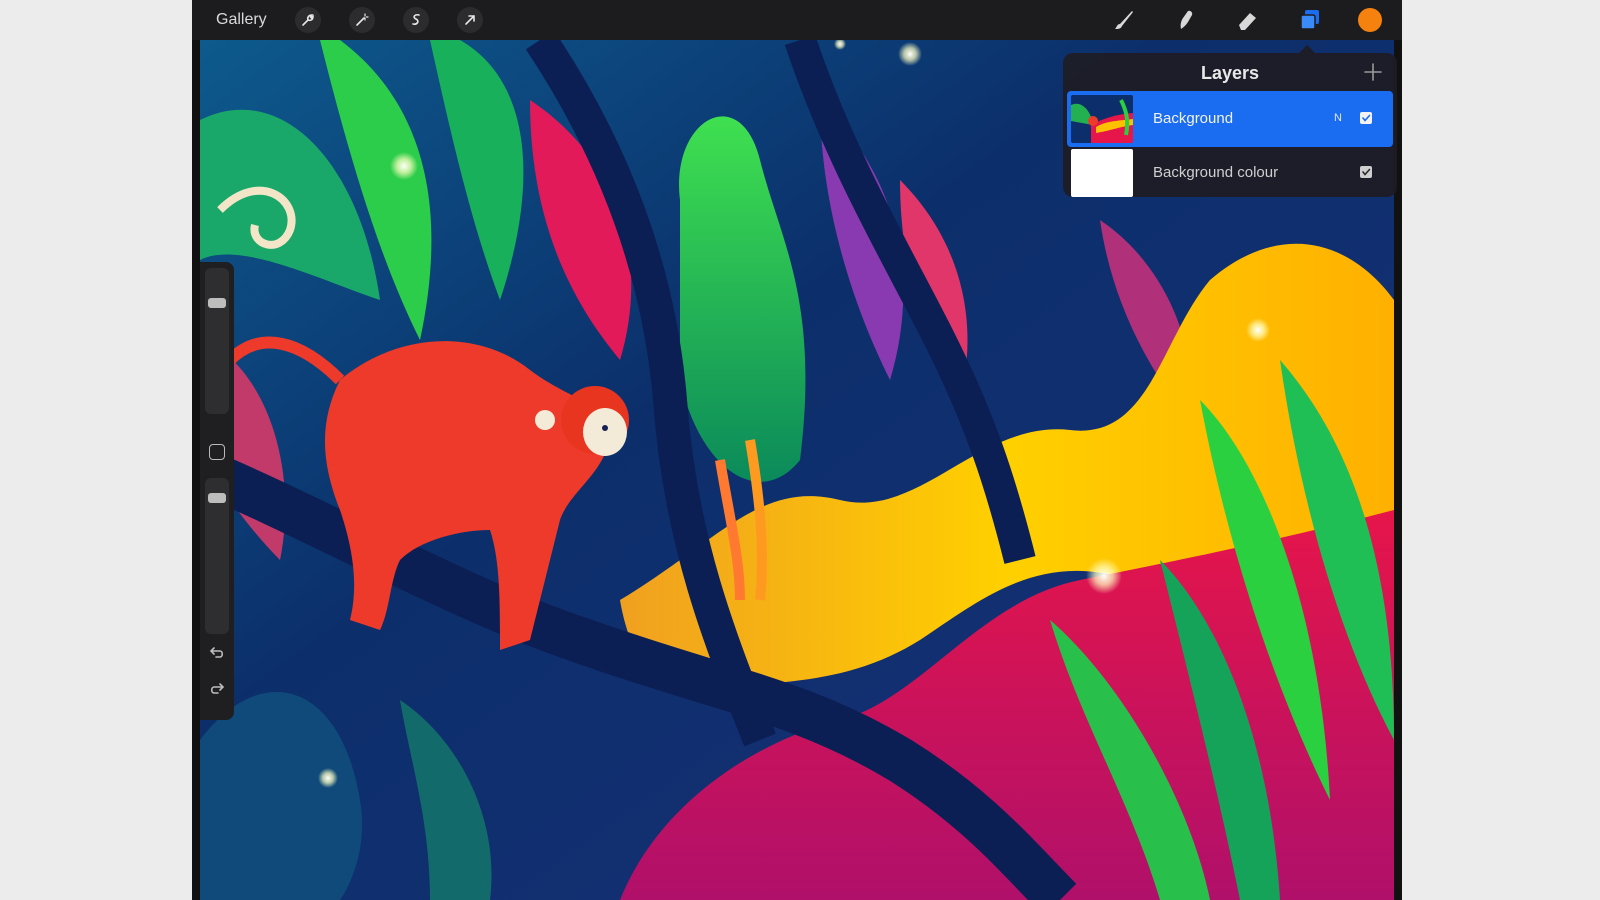 The image size is (1600, 900). What do you see at coordinates (1193, 118) in the screenshot?
I see `layer-name: Background` at bounding box center [1193, 118].